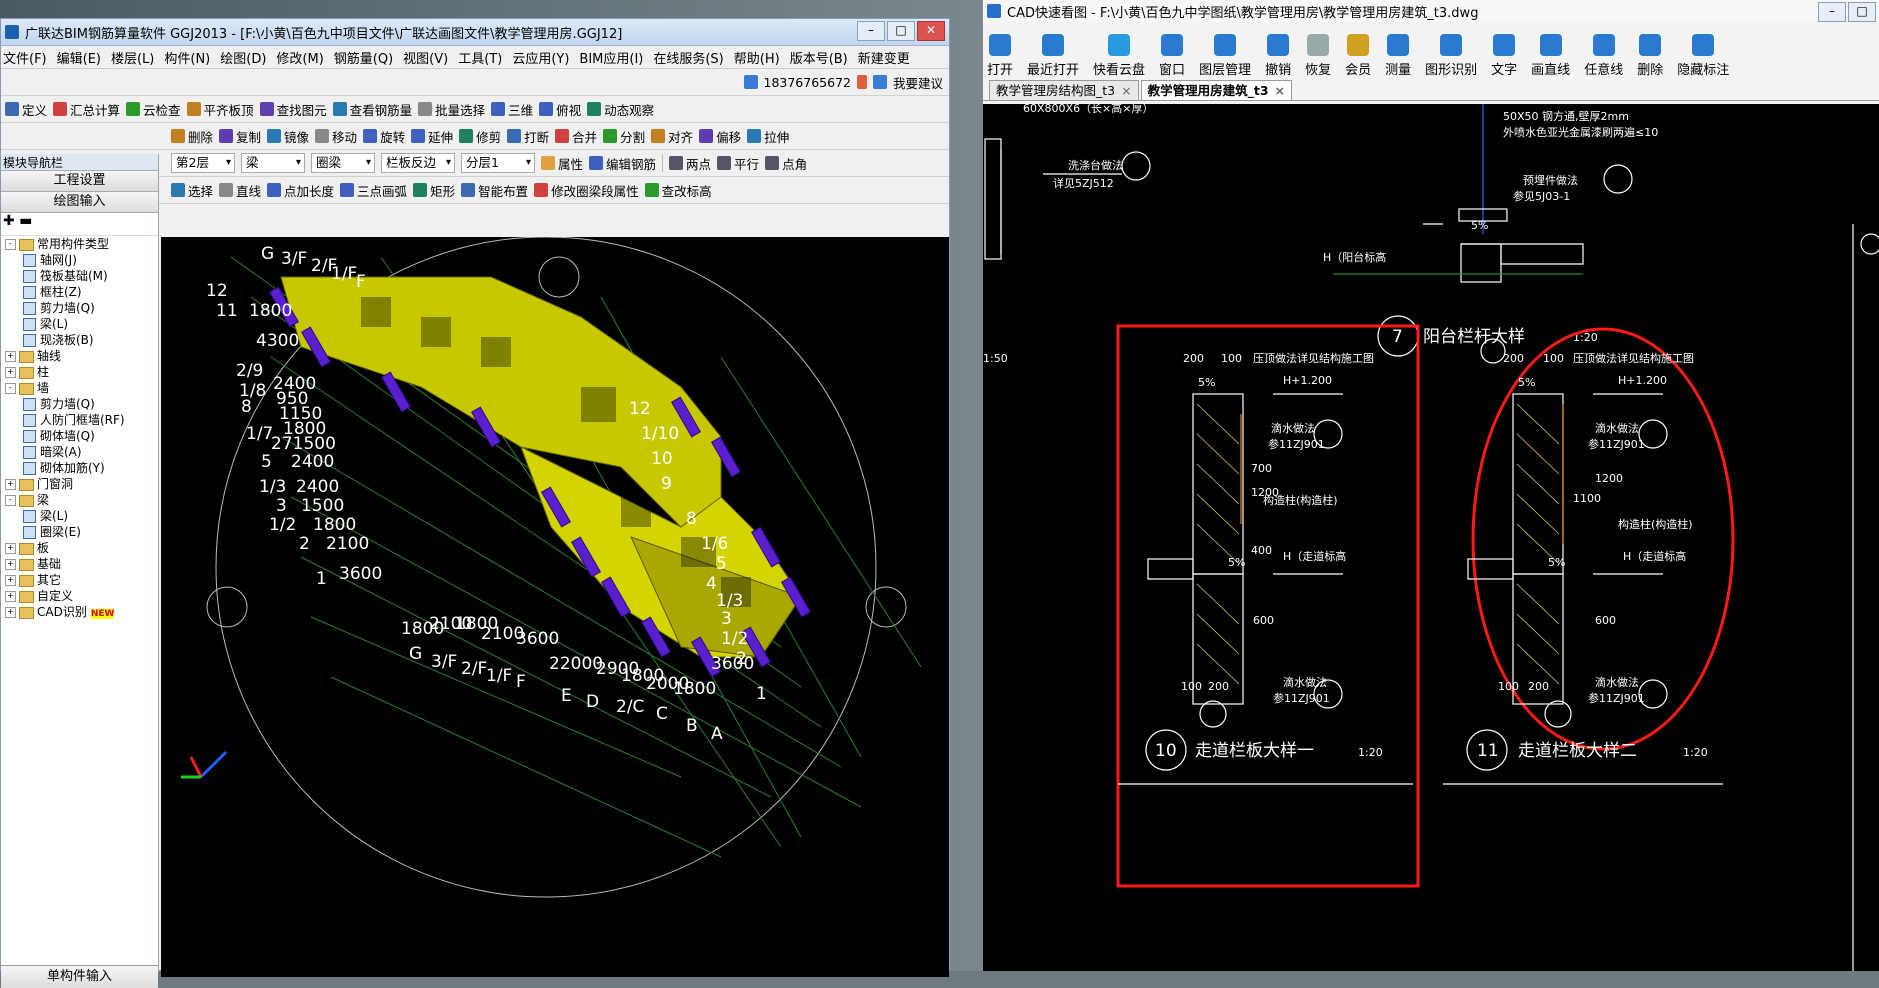  Describe the element at coordinates (79, 613) in the screenshot. I see `tree-node: + CAD识别 NEW` at that location.